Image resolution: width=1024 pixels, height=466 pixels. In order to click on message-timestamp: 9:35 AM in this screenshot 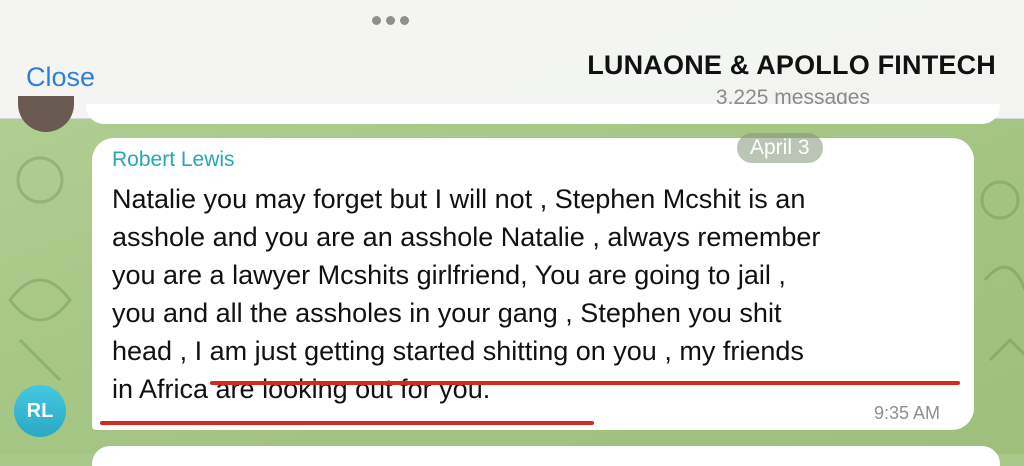, I will do `click(907, 413)`.